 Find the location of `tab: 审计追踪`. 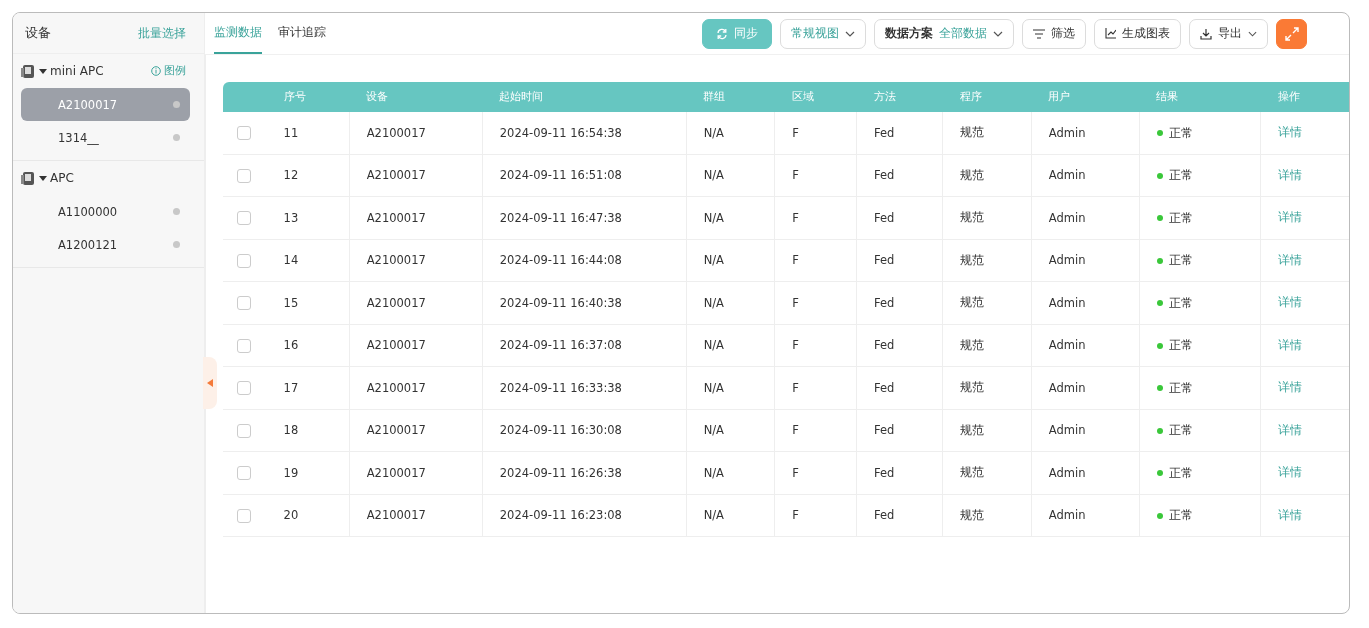

tab: 审计追踪 is located at coordinates (302, 33).